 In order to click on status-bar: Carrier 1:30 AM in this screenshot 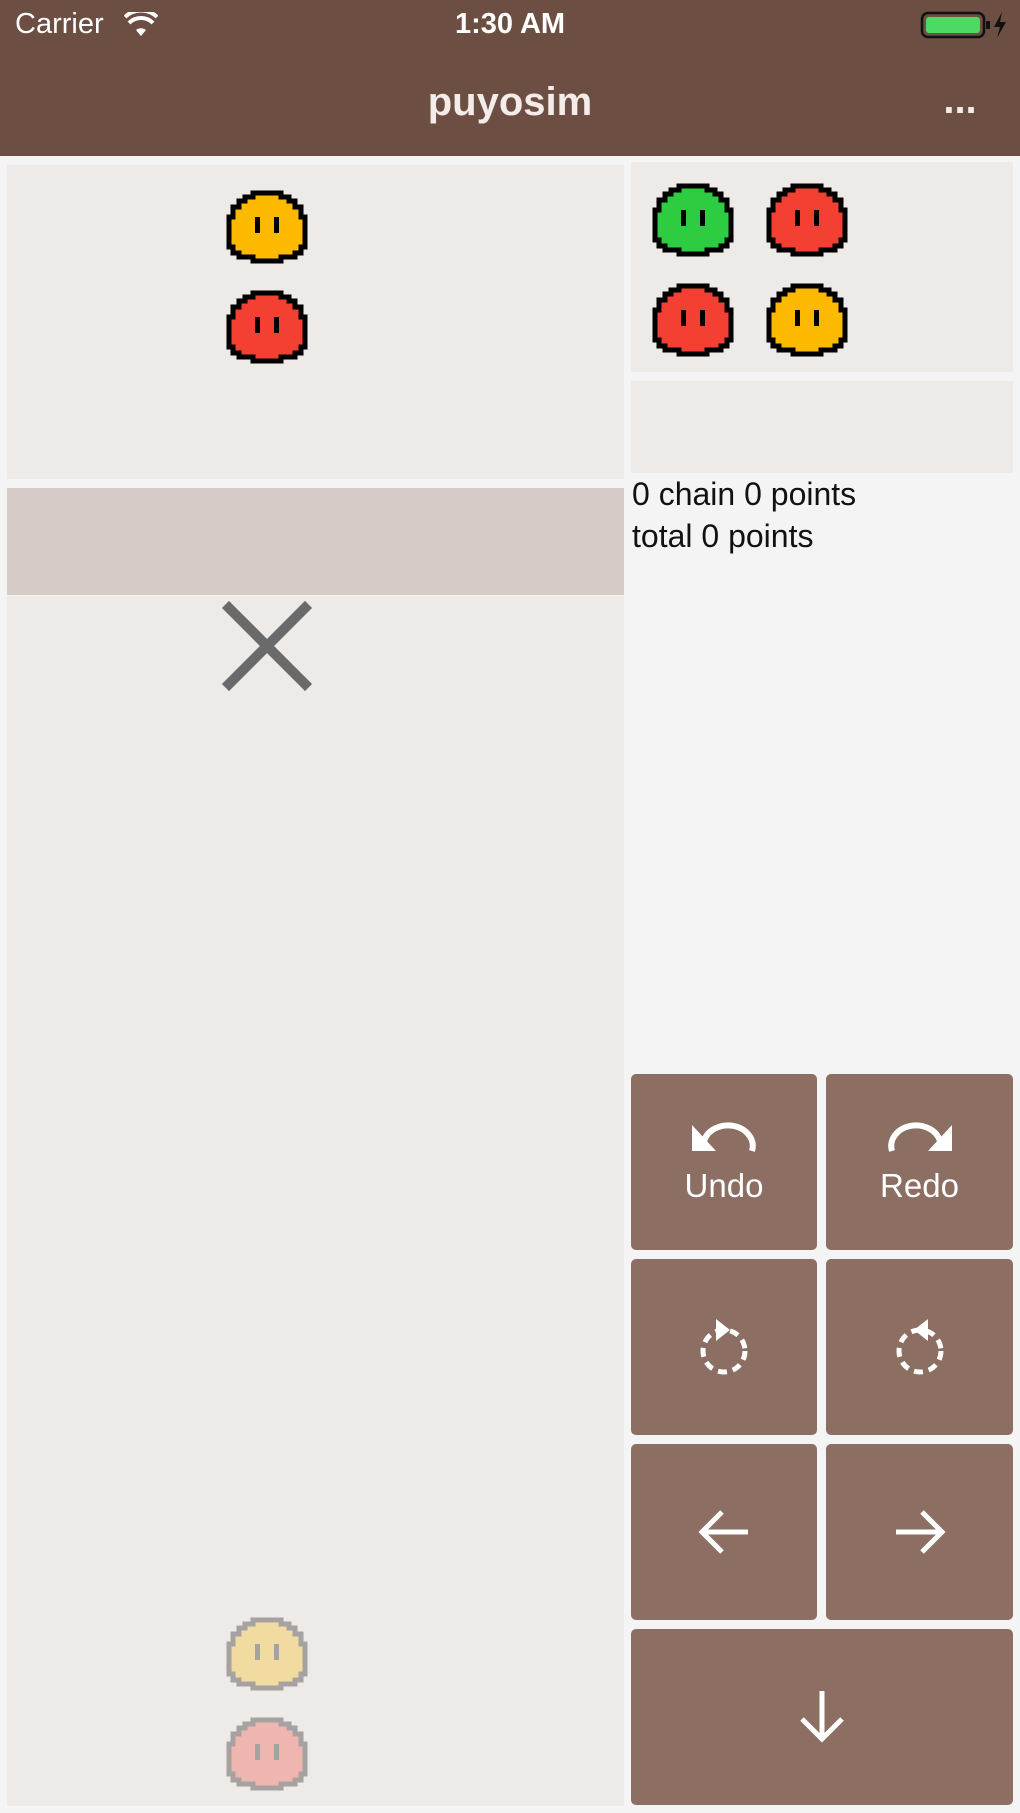, I will do `click(510, 26)`.